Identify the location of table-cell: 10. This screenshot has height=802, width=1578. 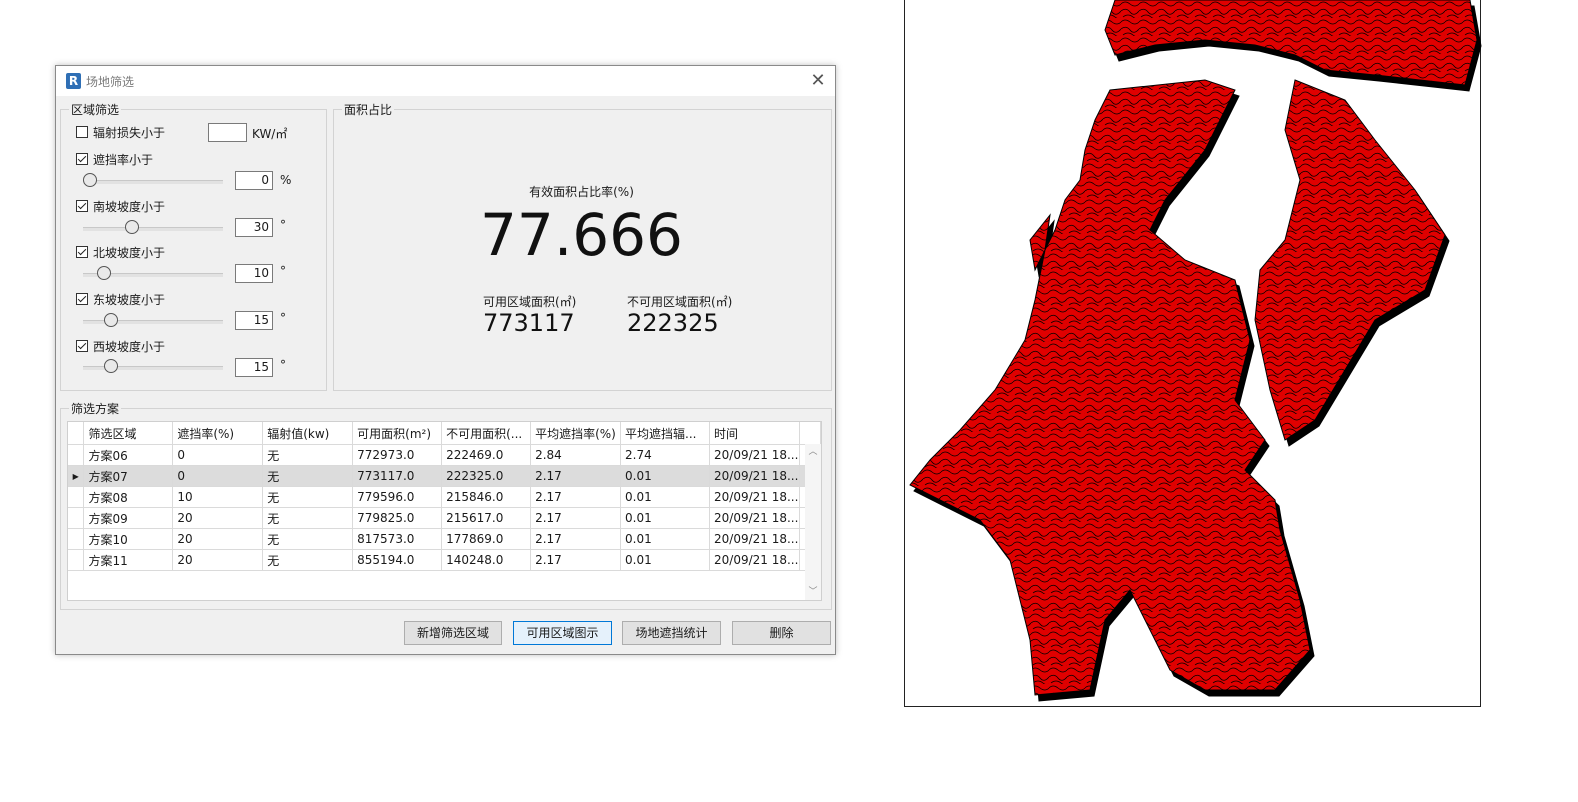
(218, 497).